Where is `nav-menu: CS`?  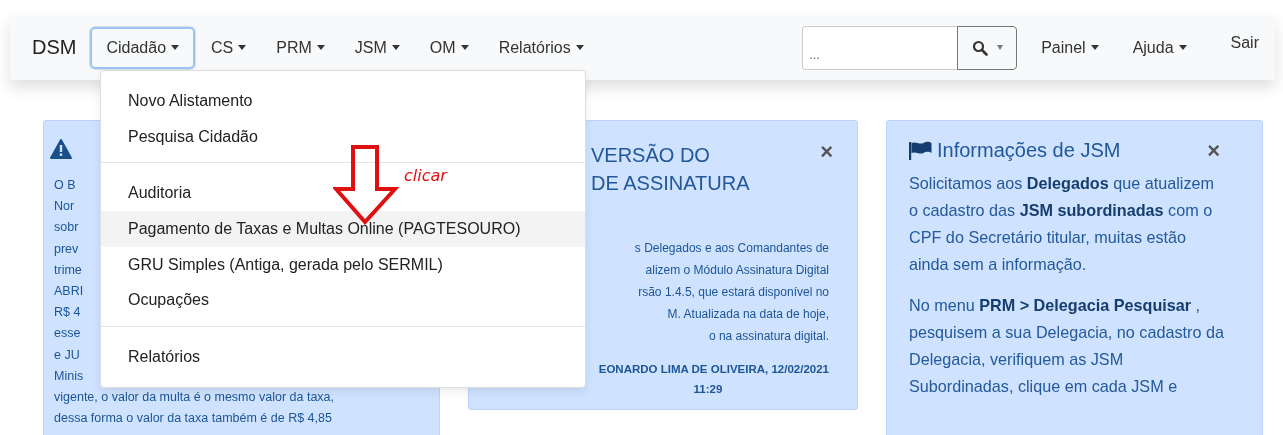
nav-menu: CS is located at coordinates (229, 47).